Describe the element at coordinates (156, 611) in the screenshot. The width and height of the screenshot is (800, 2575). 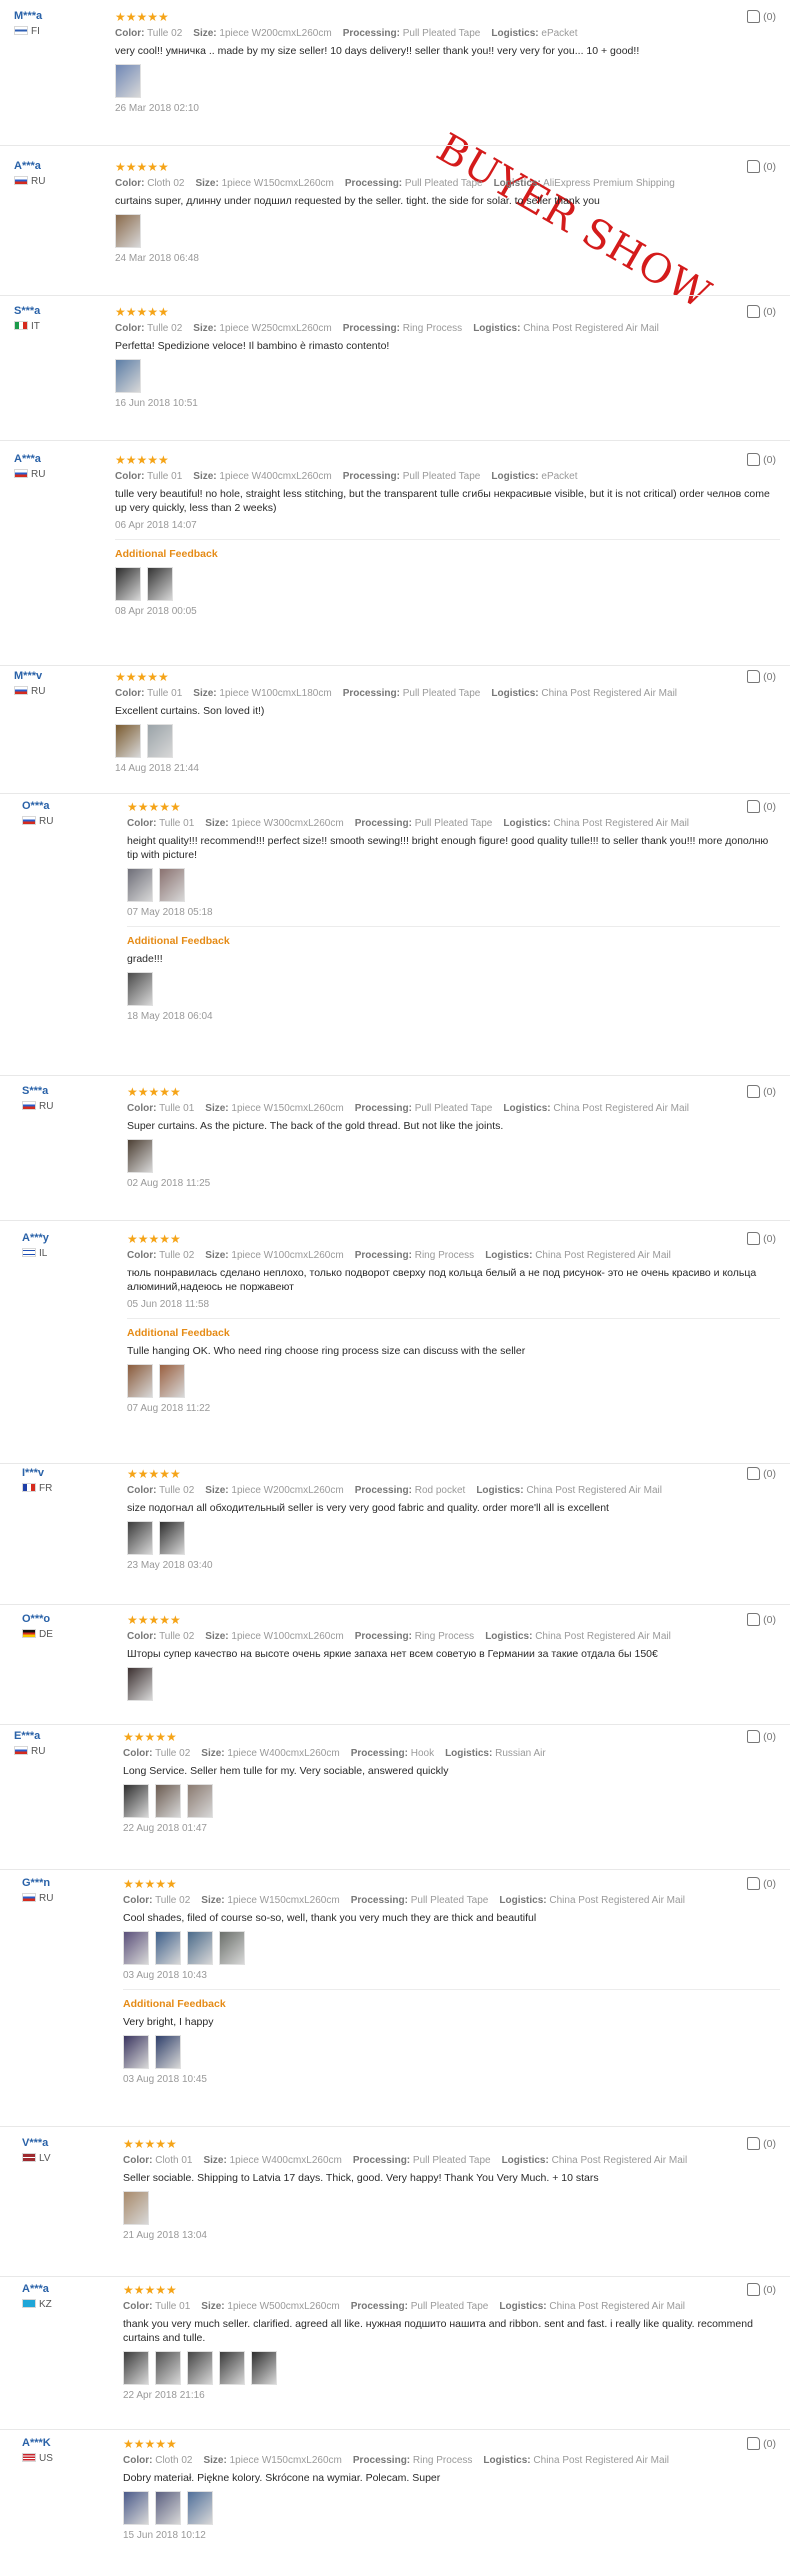
I see `additional-feedback-date: 08 Apr 2018 00:05` at that location.